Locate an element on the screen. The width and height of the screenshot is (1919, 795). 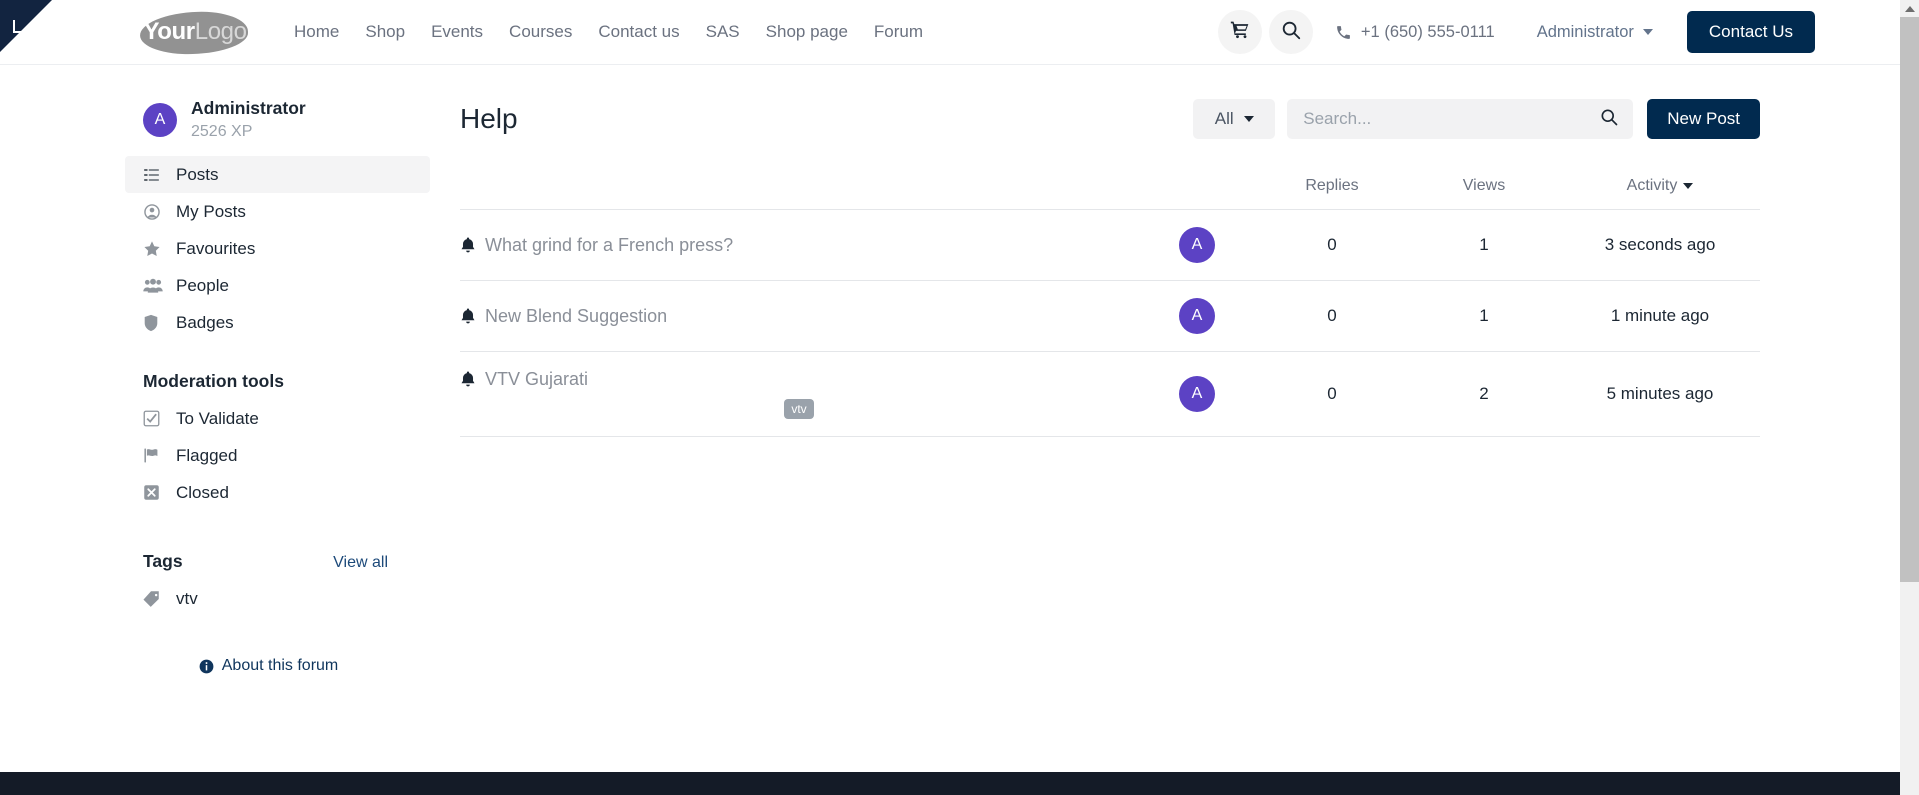
new-post-button: New Post is located at coordinates (1703, 119).